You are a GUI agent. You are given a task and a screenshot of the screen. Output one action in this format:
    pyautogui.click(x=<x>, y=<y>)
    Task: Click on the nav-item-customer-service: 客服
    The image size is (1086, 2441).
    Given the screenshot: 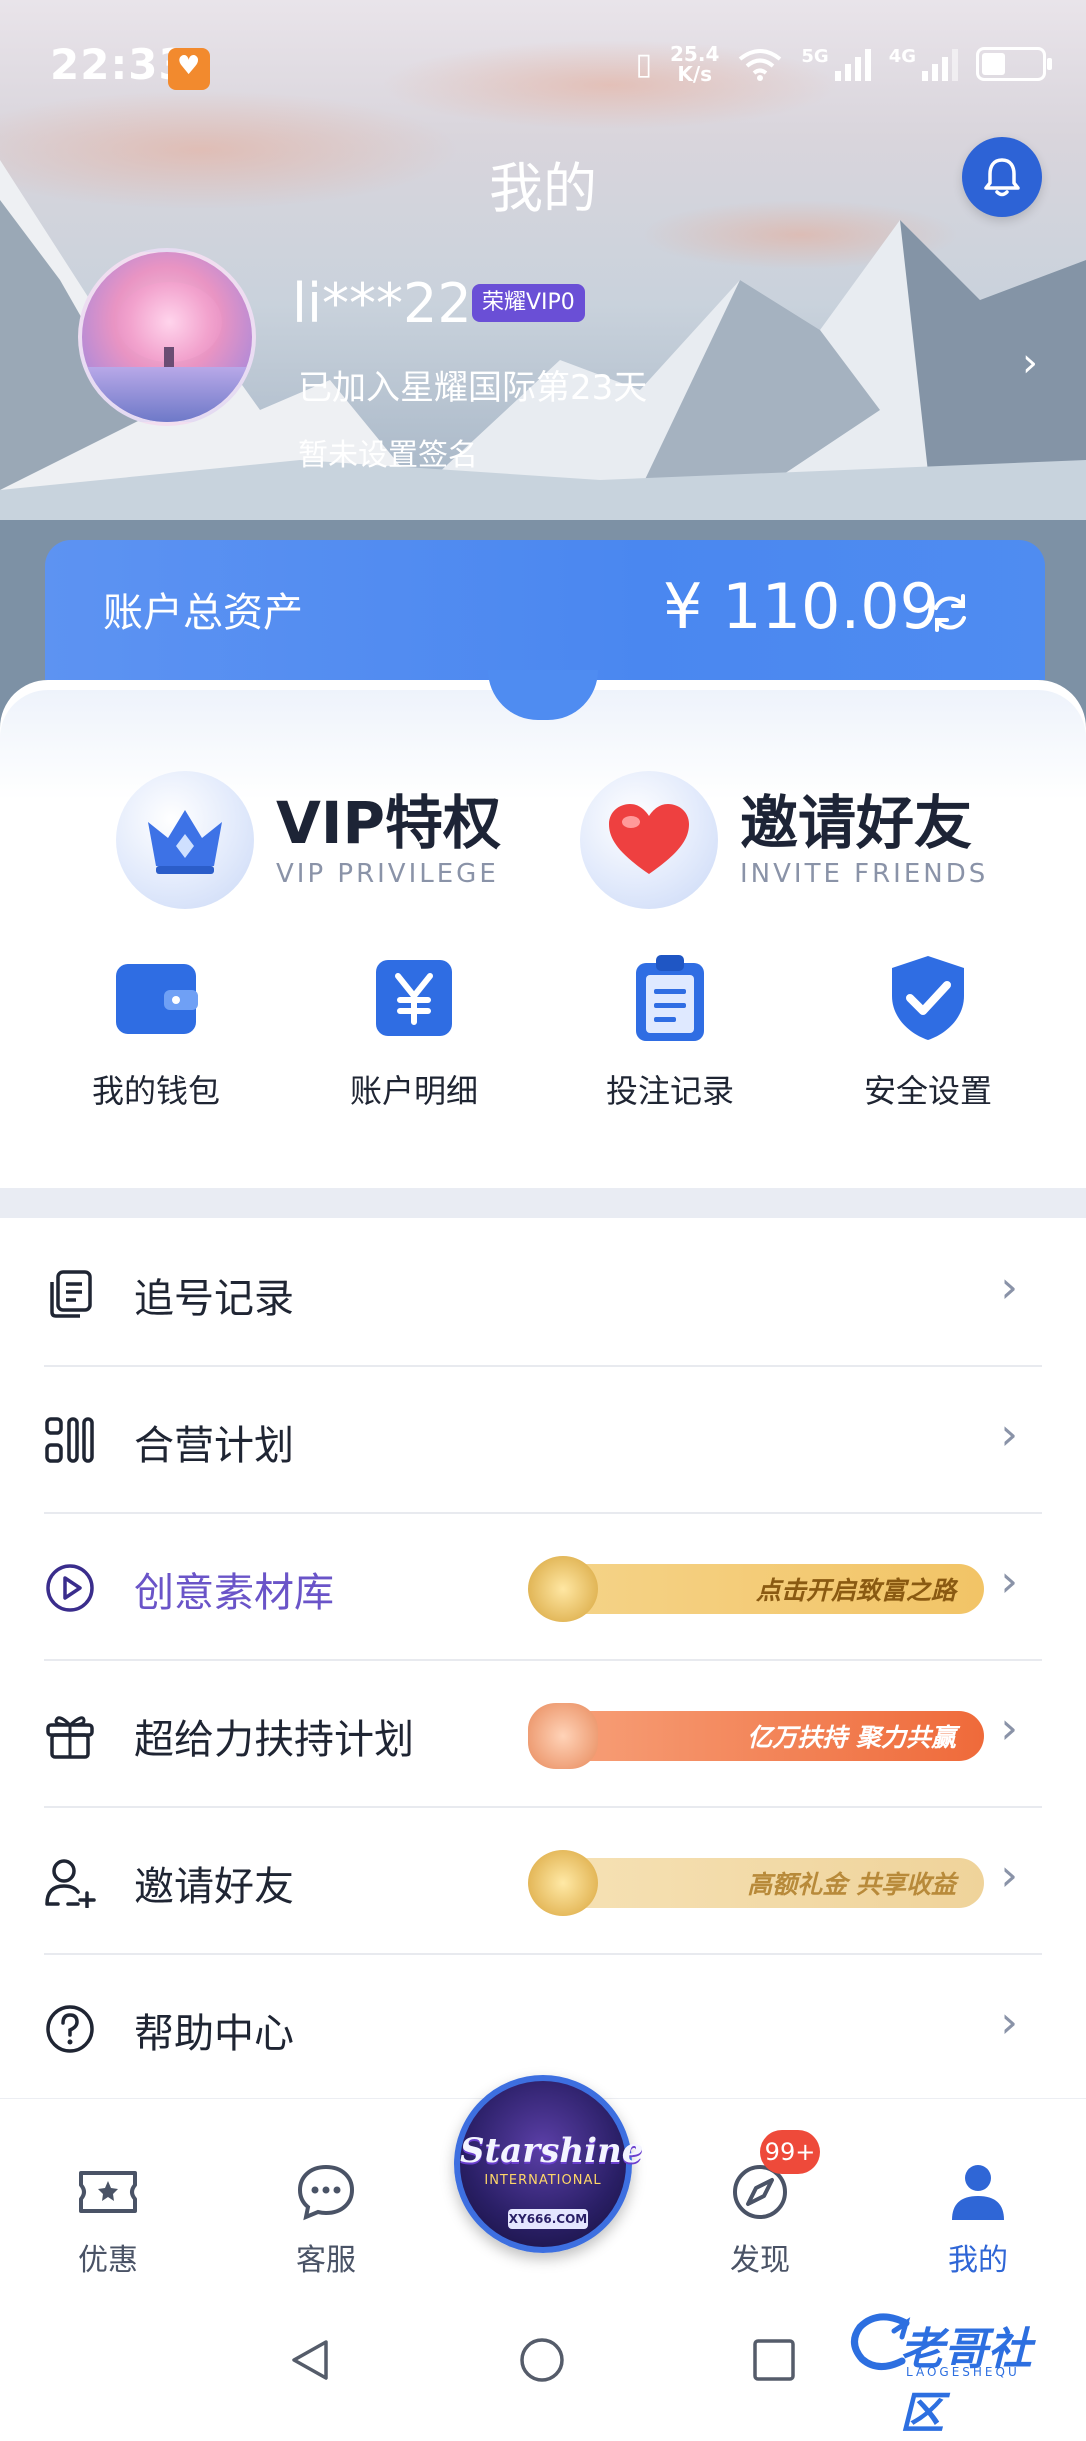 What is the action you would take?
    pyautogui.click(x=326, y=2219)
    